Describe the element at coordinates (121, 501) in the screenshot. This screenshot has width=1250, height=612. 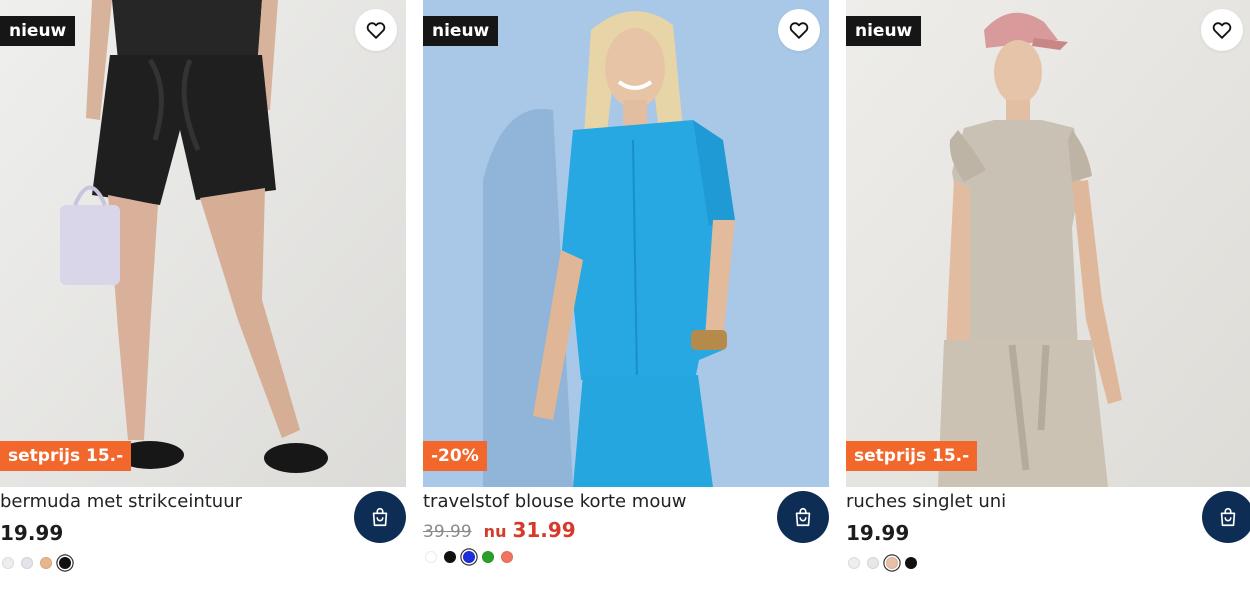
I see `product-title: bermuda met strikceintuur` at that location.